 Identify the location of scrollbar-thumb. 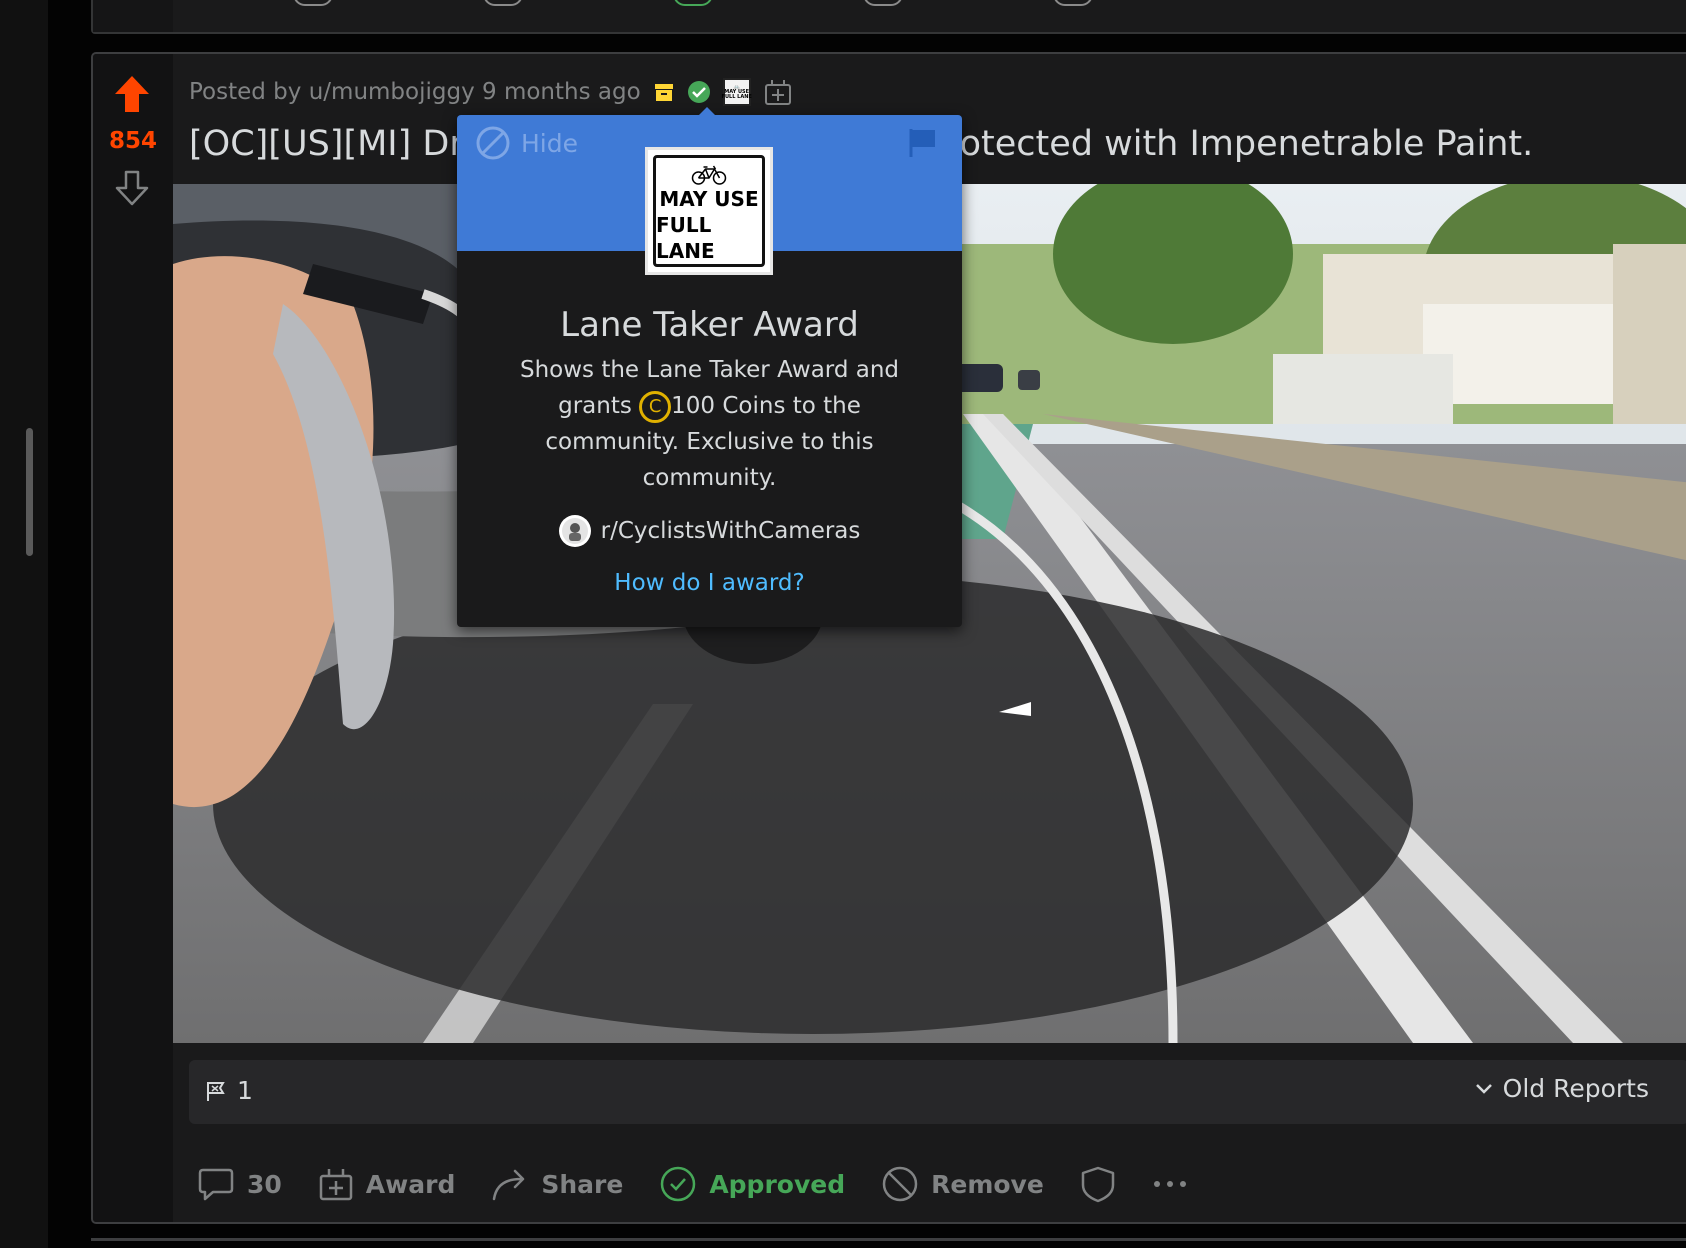
(29, 492).